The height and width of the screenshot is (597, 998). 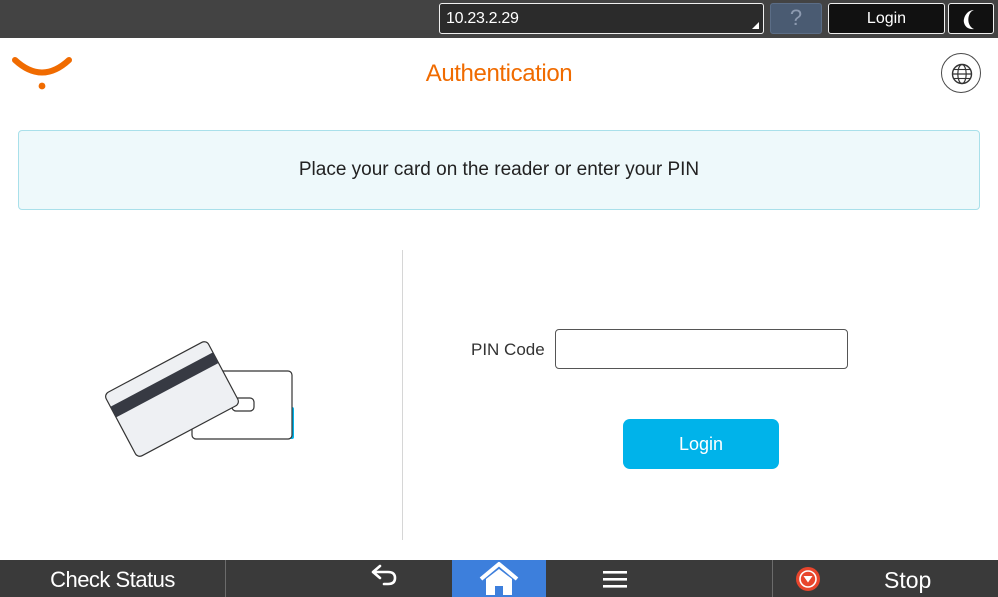 I want to click on stop-label: Stop, so click(x=908, y=580).